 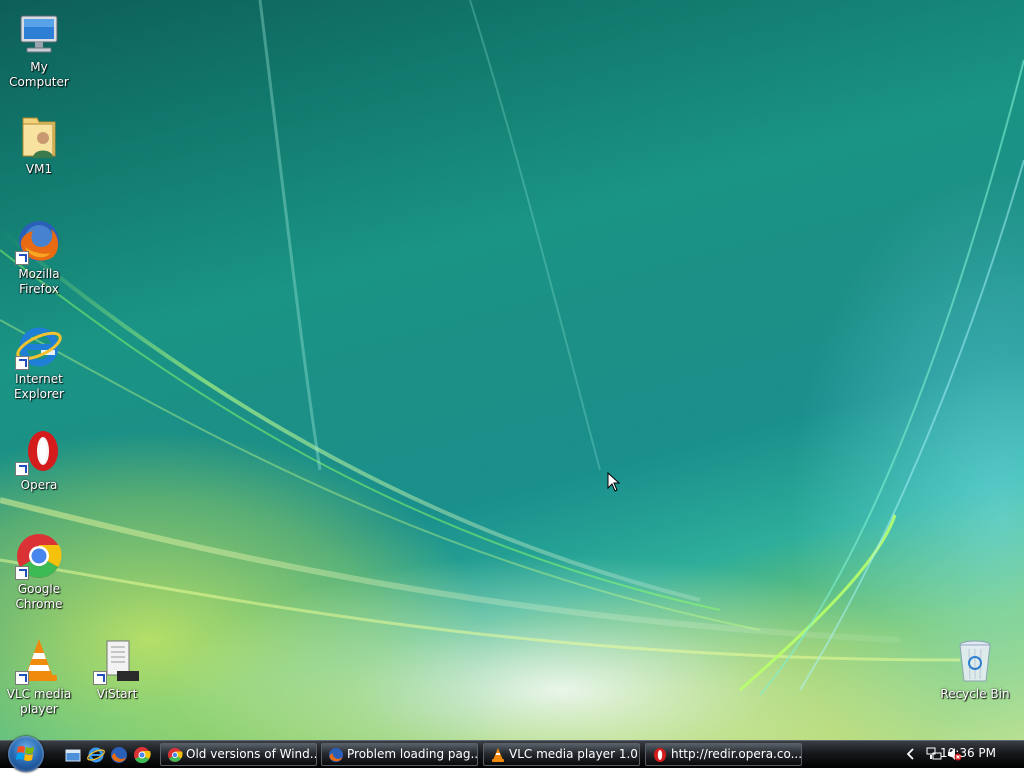 I want to click on desktop-icon-label: Google Chrome, so click(x=39, y=596).